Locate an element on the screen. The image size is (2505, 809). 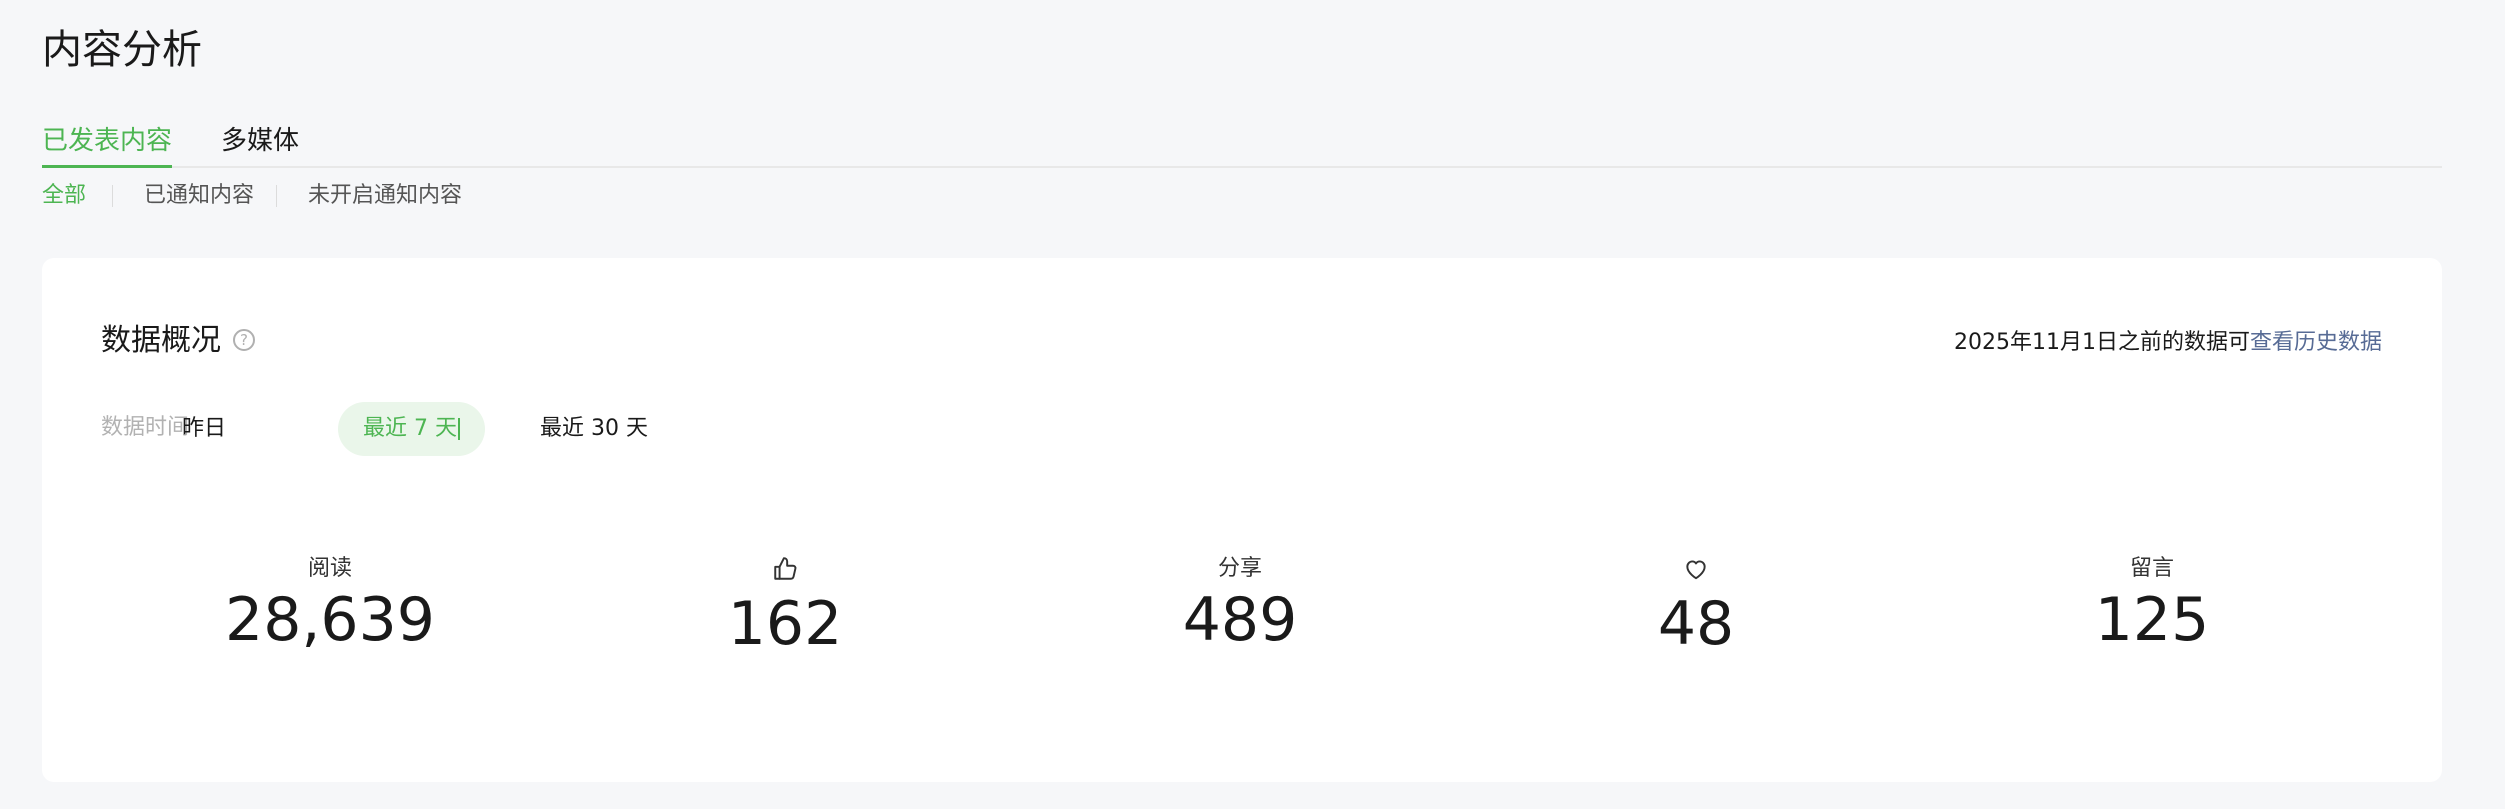
metric-comments-label: 留言 is located at coordinates (2151, 568).